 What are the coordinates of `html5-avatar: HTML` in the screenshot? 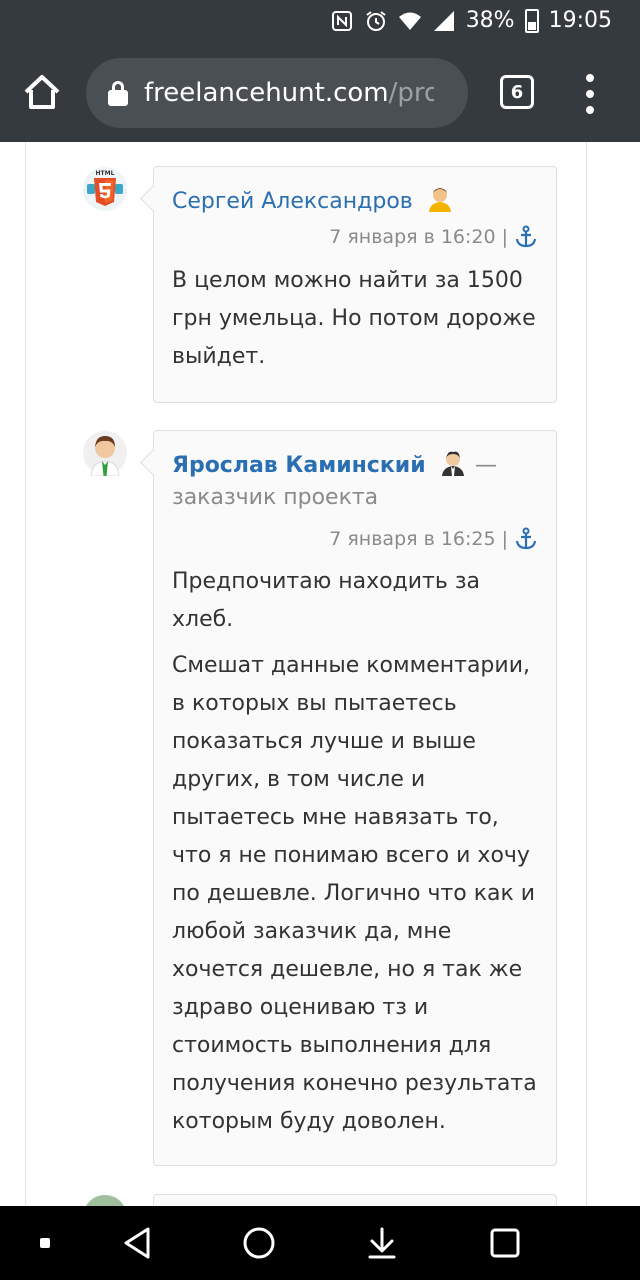 It's located at (105, 189).